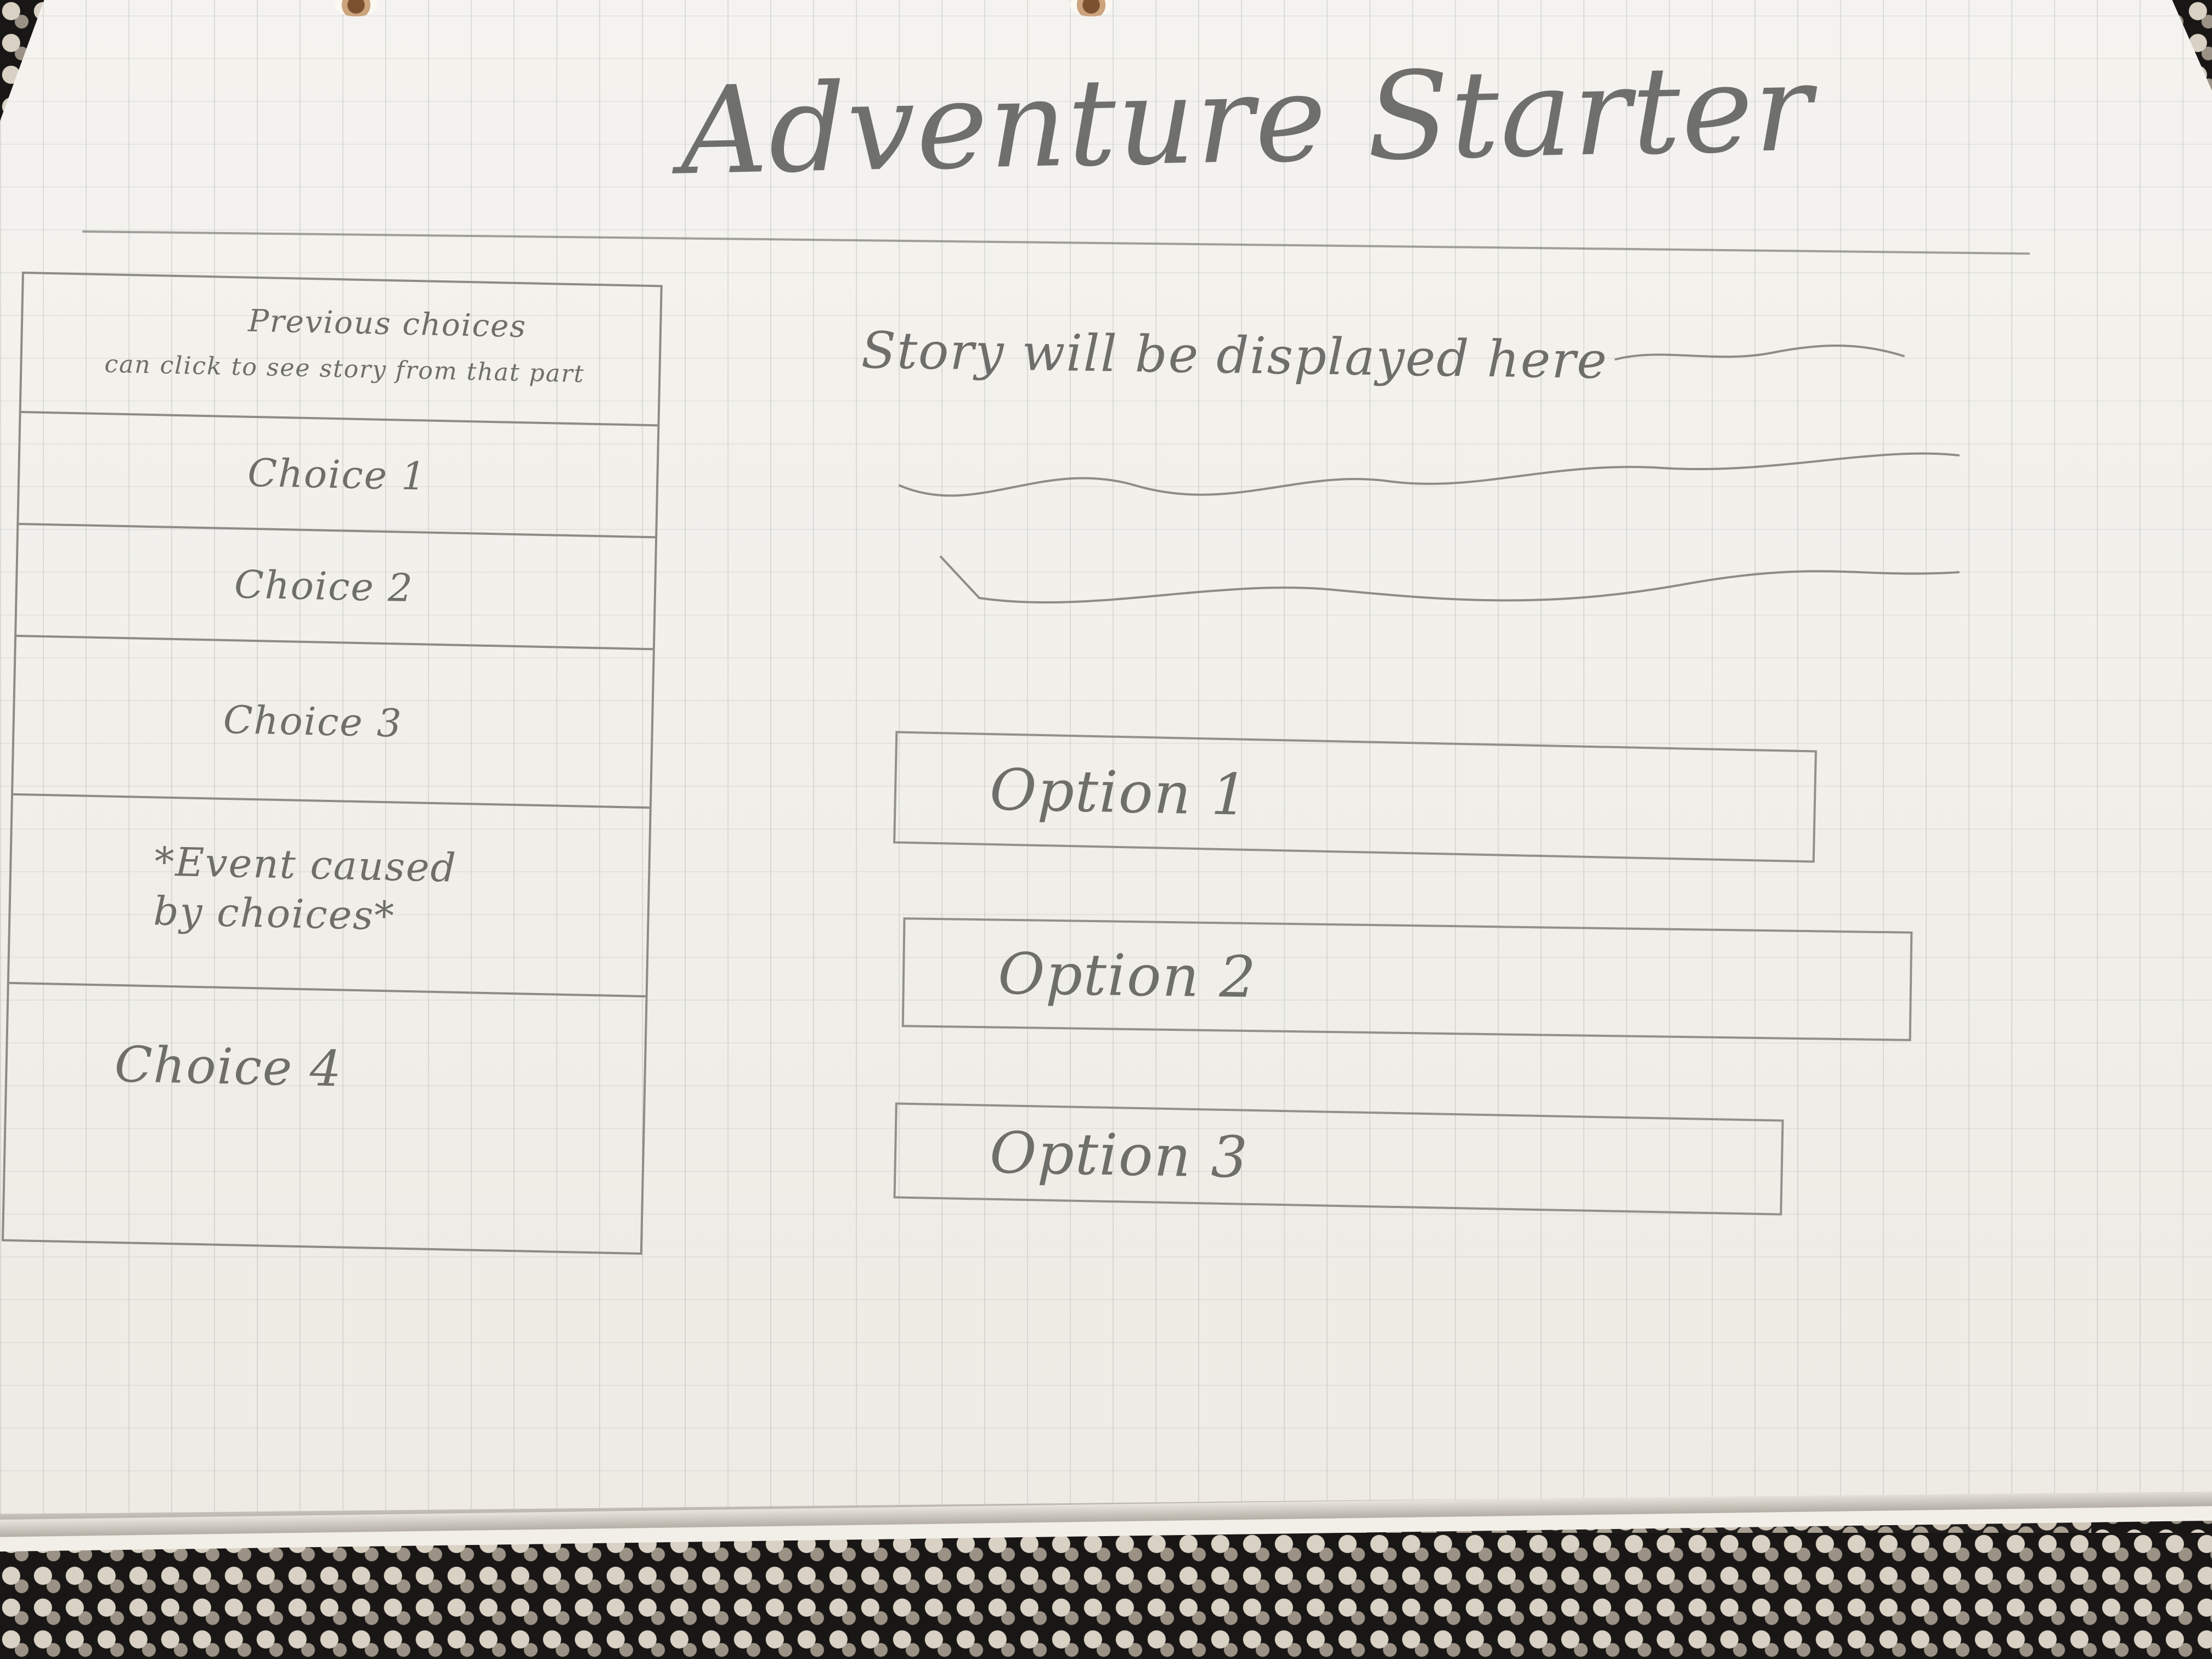  I want to click on sidebar-item-choice-2: Choice 2, so click(336, 587).